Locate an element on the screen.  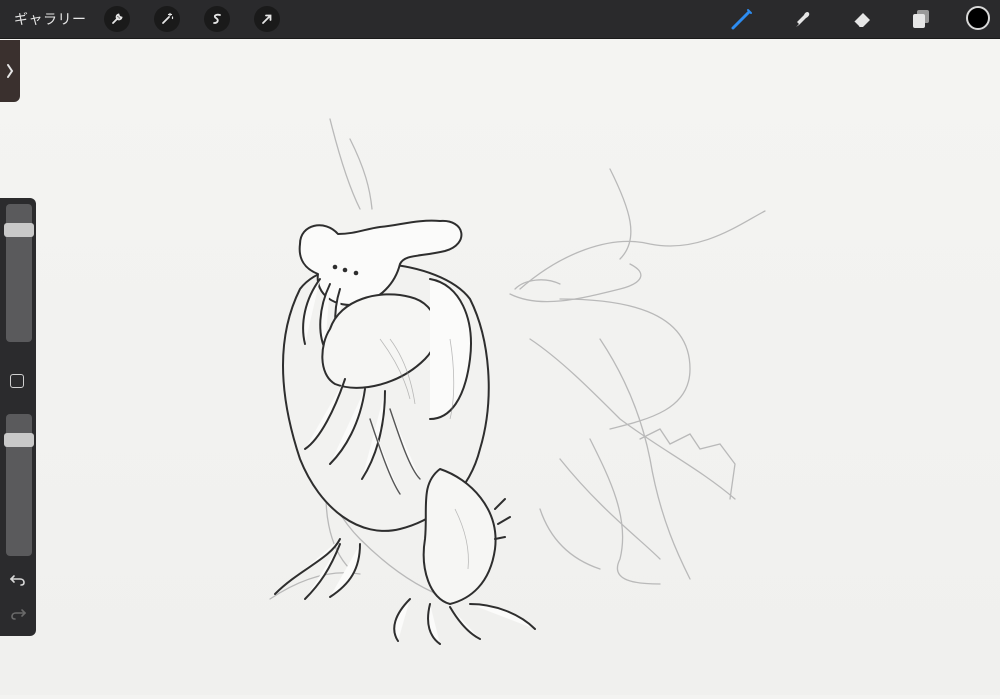
top-toolbar: ギャラリー is located at coordinates (500, 19).